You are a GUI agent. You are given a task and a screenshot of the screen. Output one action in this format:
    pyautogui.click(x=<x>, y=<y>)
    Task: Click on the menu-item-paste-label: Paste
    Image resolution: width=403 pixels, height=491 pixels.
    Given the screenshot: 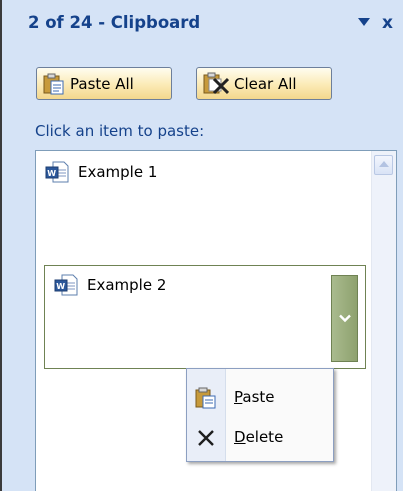 What is the action you would take?
    pyautogui.click(x=254, y=397)
    